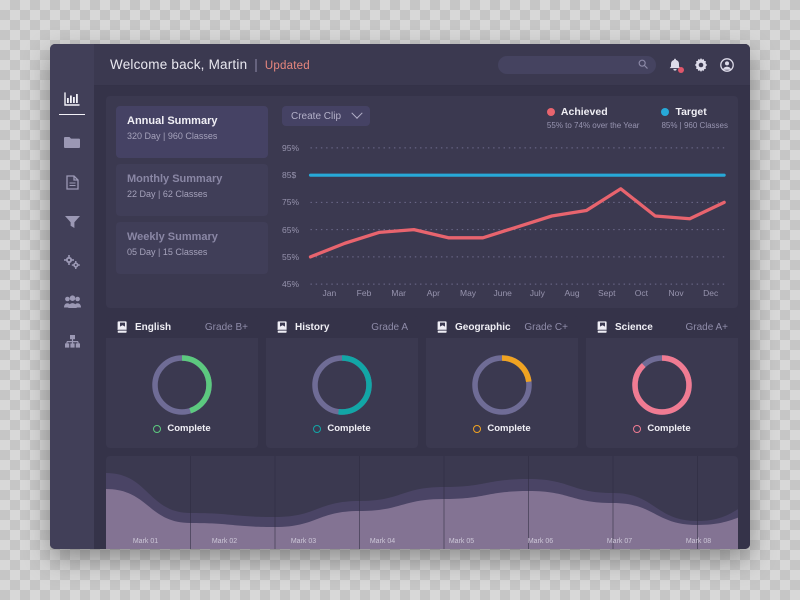  What do you see at coordinates (179, 64) in the screenshot?
I see `welcome-text: Welcome back, Martin` at bounding box center [179, 64].